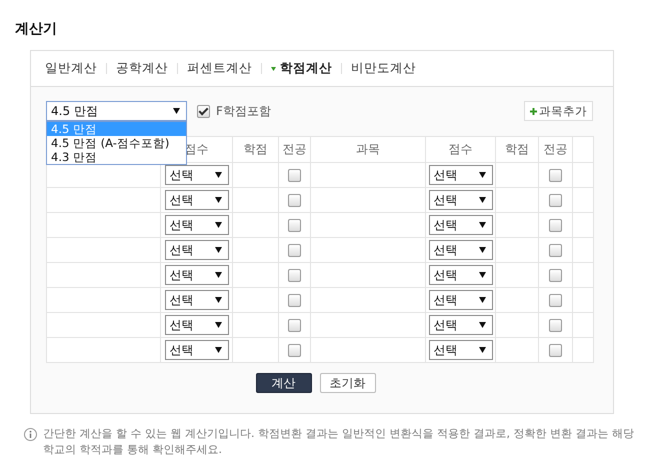 Image resolution: width=646 pixels, height=469 pixels. Describe the element at coordinates (71, 68) in the screenshot. I see `tab: 일반계산` at that location.